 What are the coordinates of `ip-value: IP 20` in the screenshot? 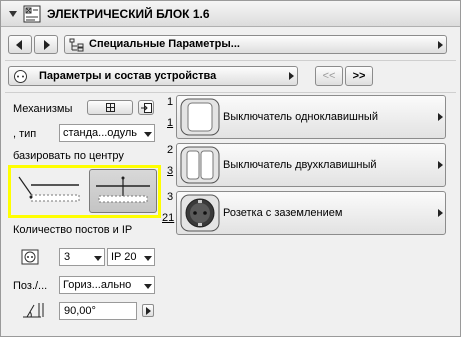 It's located at (124, 257).